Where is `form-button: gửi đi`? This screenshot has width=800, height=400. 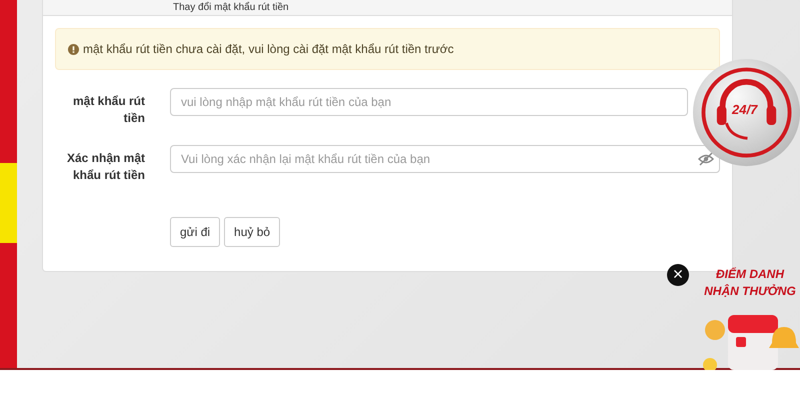 form-button: gửi đi is located at coordinates (195, 232).